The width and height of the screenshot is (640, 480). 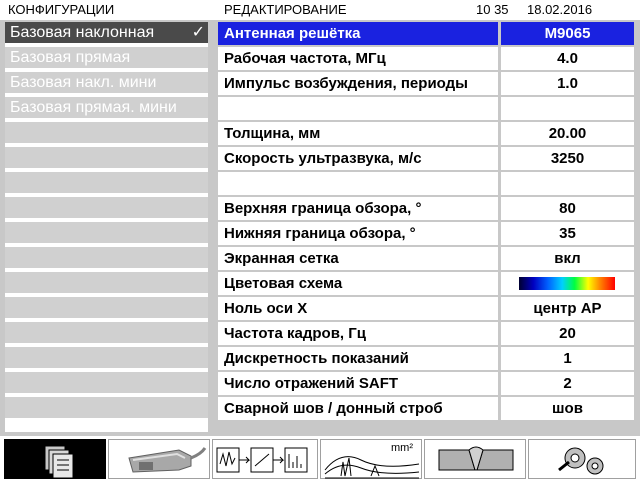 I want to click on param-label: Верхняя граница обзора, °, so click(x=358, y=208).